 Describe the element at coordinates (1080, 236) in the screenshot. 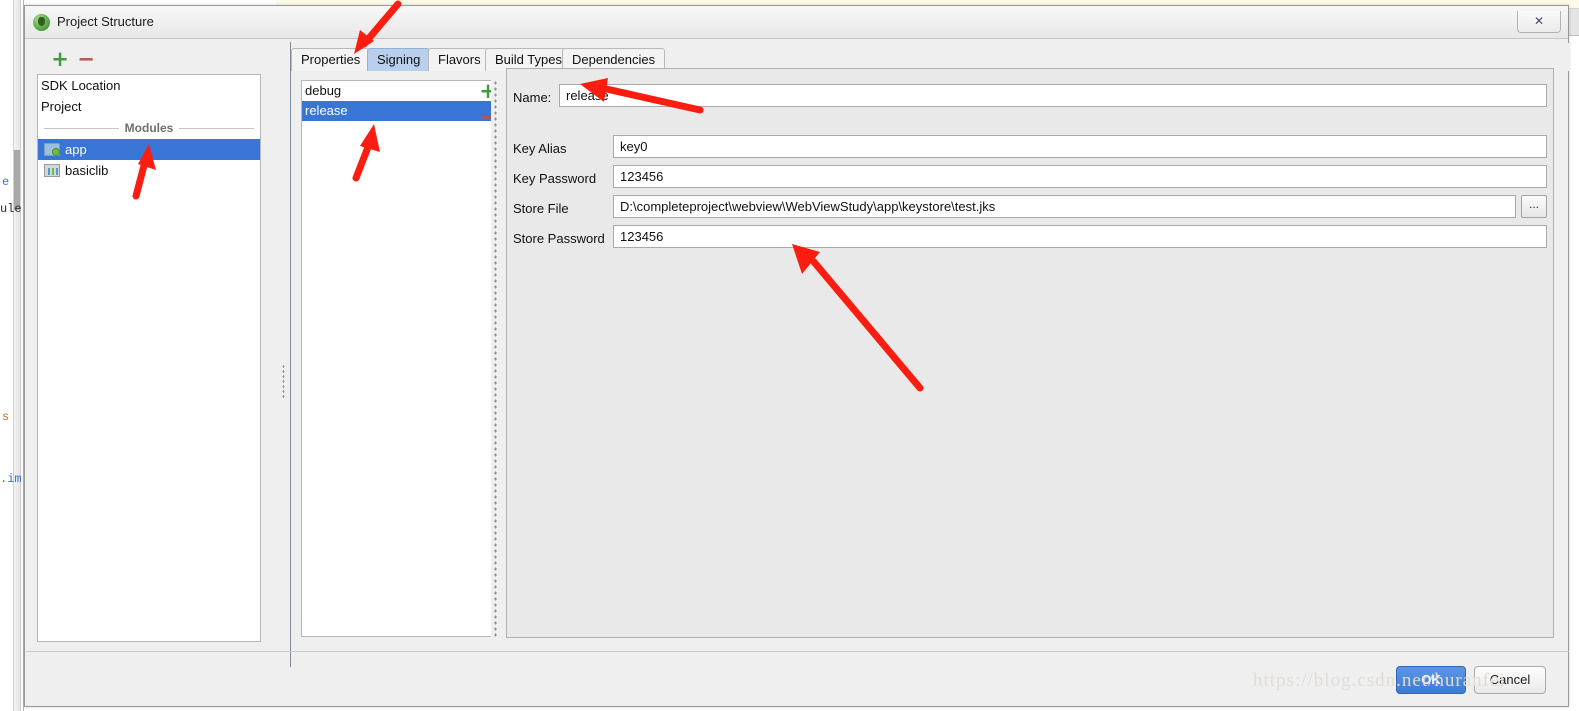

I see `store-password-input: 123456` at that location.